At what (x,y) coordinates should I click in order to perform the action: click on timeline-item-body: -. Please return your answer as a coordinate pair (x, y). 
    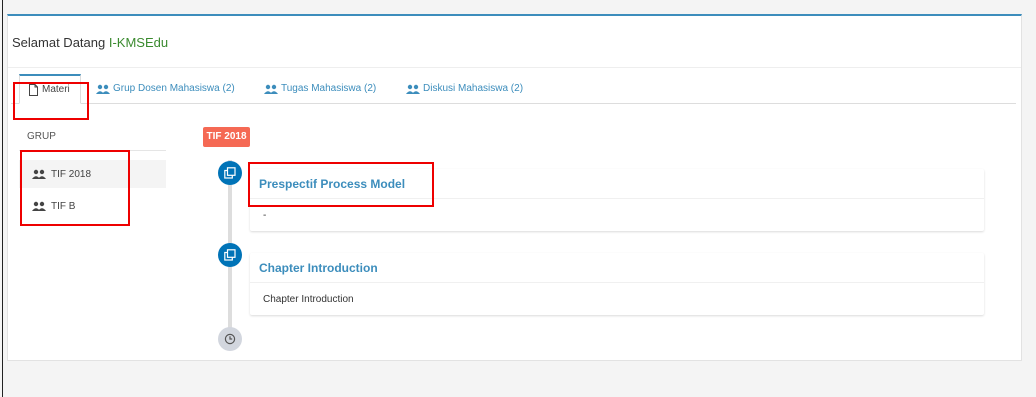
    Looking at the image, I should click on (265, 215).